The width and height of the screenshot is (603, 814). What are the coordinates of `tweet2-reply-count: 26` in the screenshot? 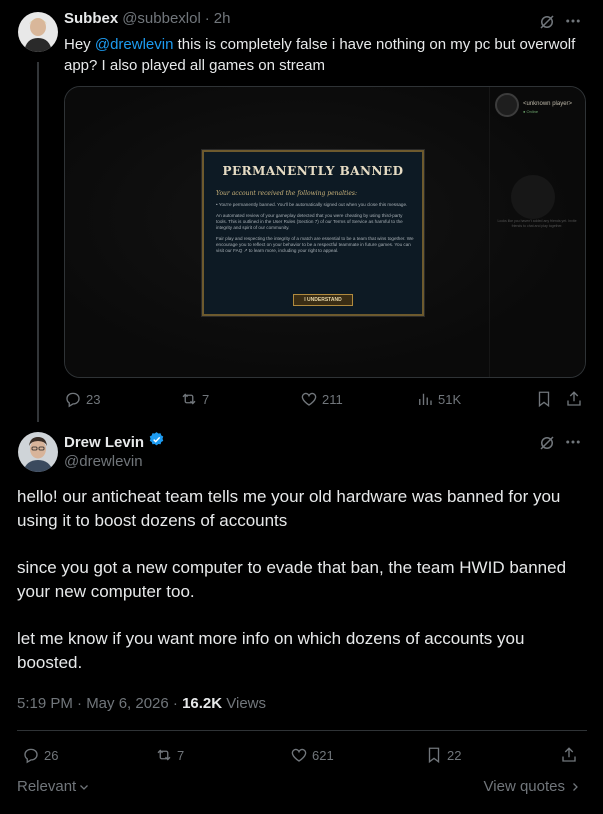 It's located at (51, 755).